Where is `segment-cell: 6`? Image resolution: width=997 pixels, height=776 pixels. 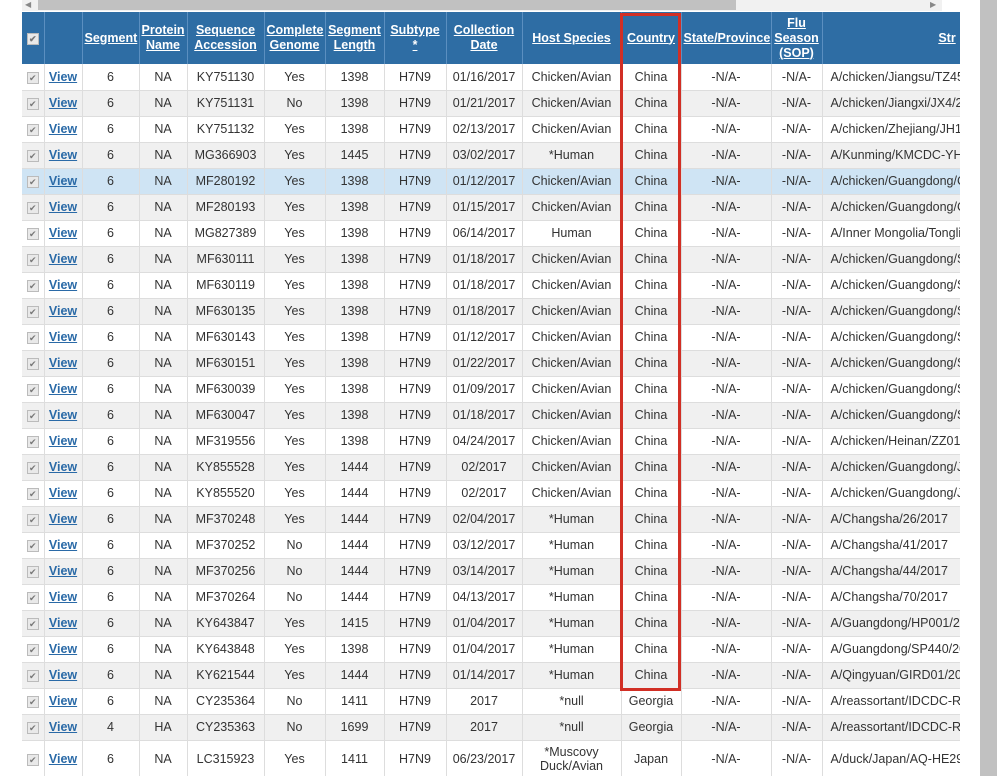
segment-cell: 6 is located at coordinates (111, 758).